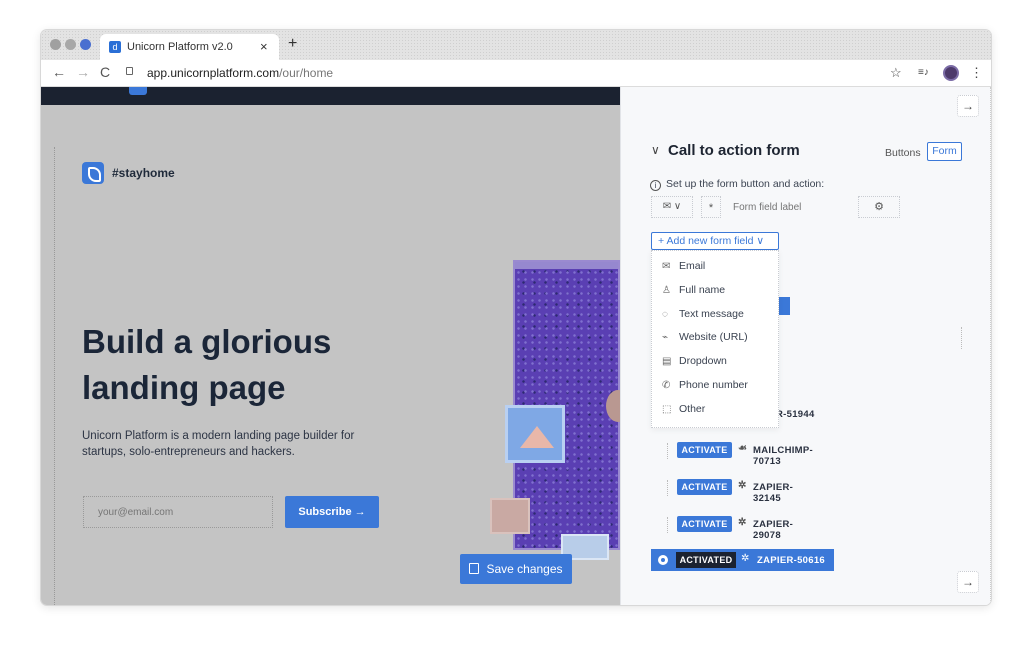 This screenshot has height=659, width=1032. I want to click on favicon-icon: d, so click(115, 47).